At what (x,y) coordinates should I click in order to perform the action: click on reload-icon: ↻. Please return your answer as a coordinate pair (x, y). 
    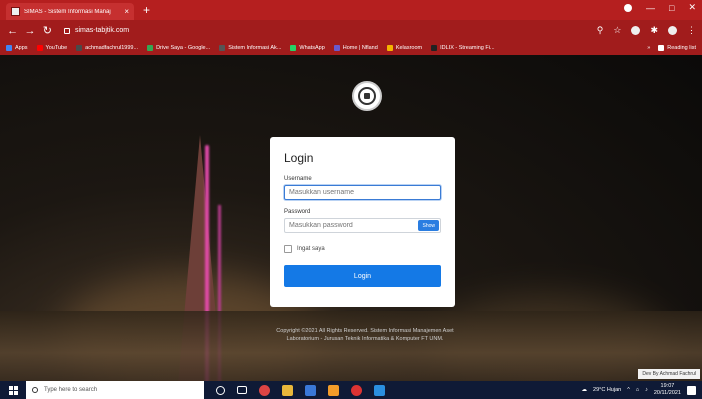
    Looking at the image, I should click on (47, 30).